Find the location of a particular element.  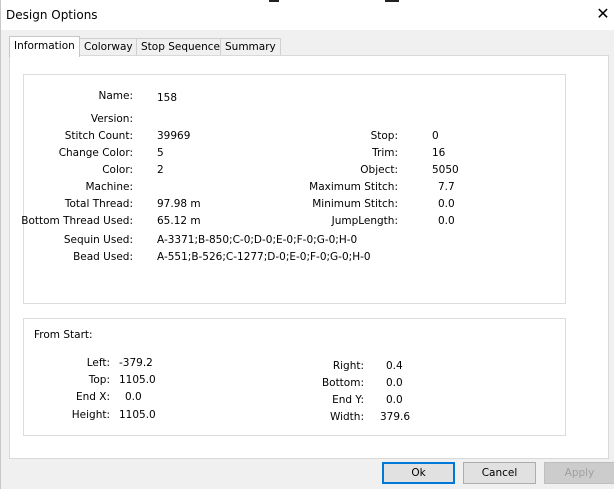

trim-label: Trim: is located at coordinates (385, 153).